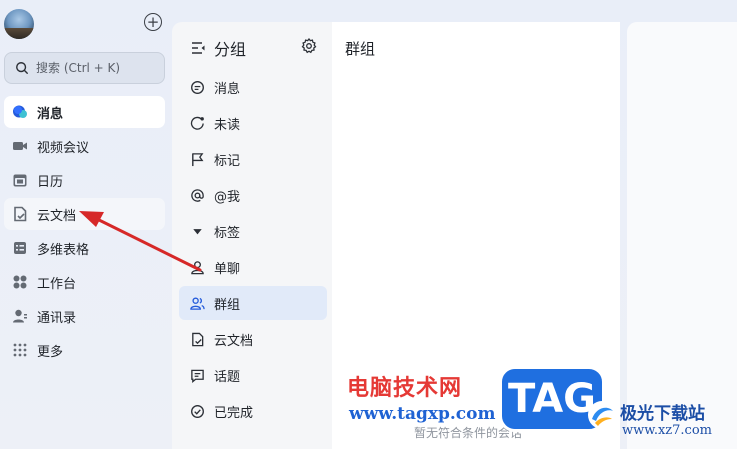  What do you see at coordinates (197, 375) in the screenshot?
I see `topic-icon` at bounding box center [197, 375].